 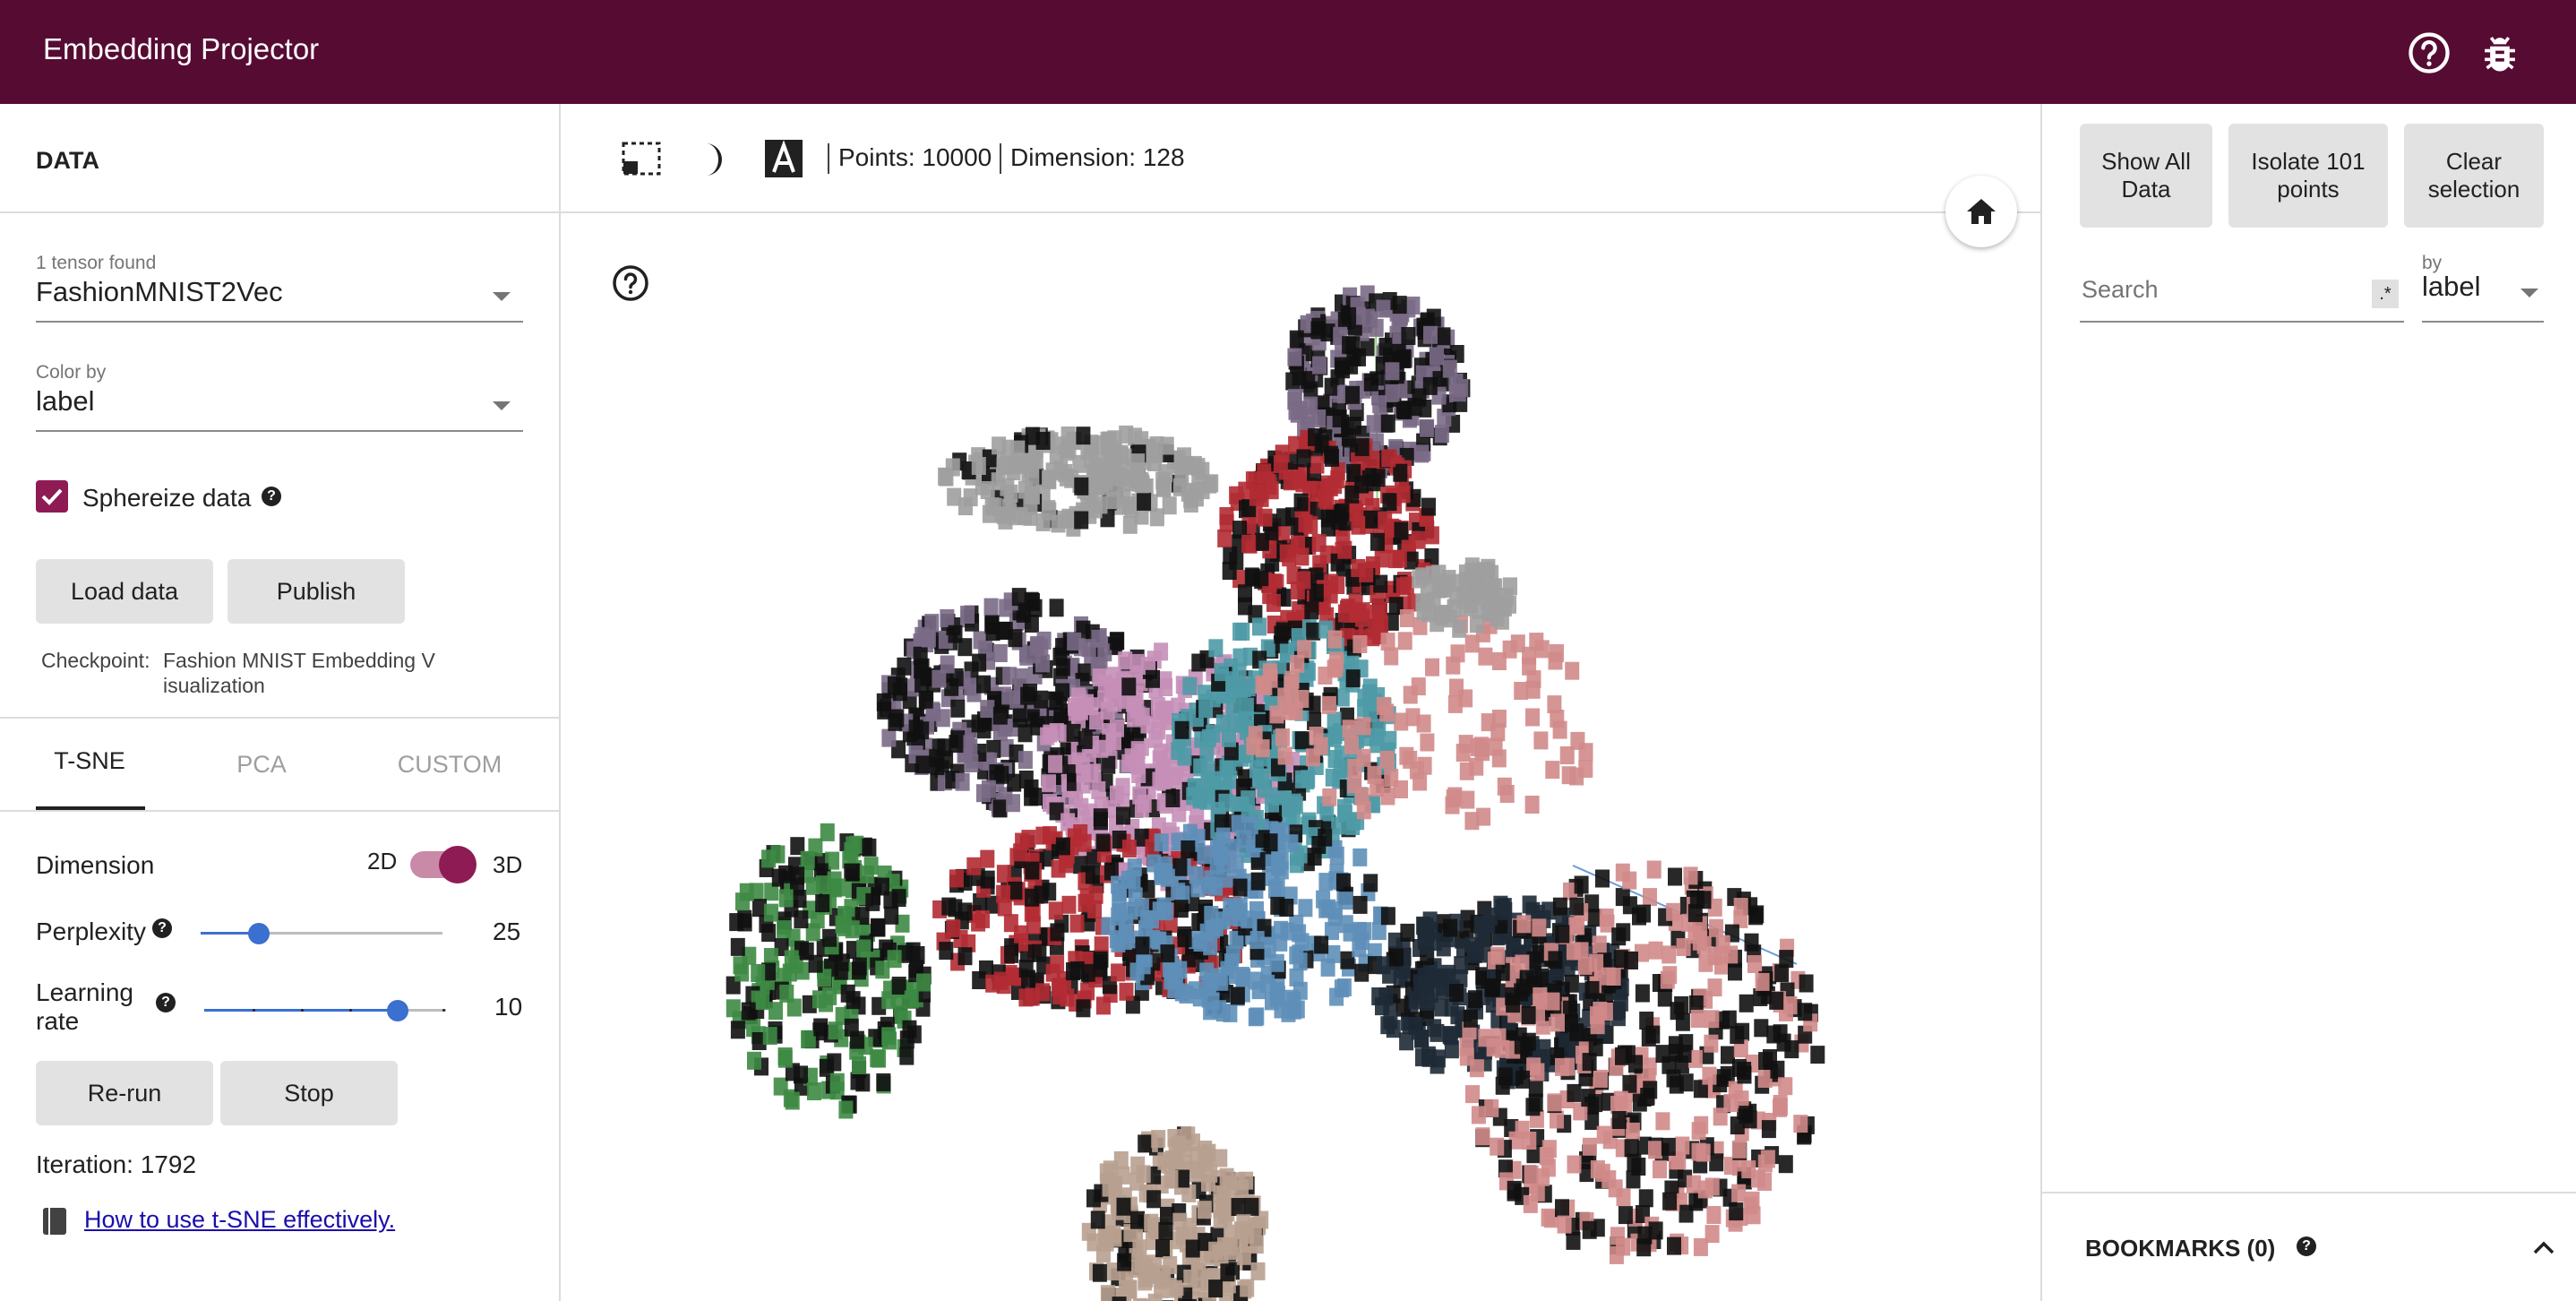 What do you see at coordinates (2306, 1246) in the screenshot?
I see `help-icon: ?` at bounding box center [2306, 1246].